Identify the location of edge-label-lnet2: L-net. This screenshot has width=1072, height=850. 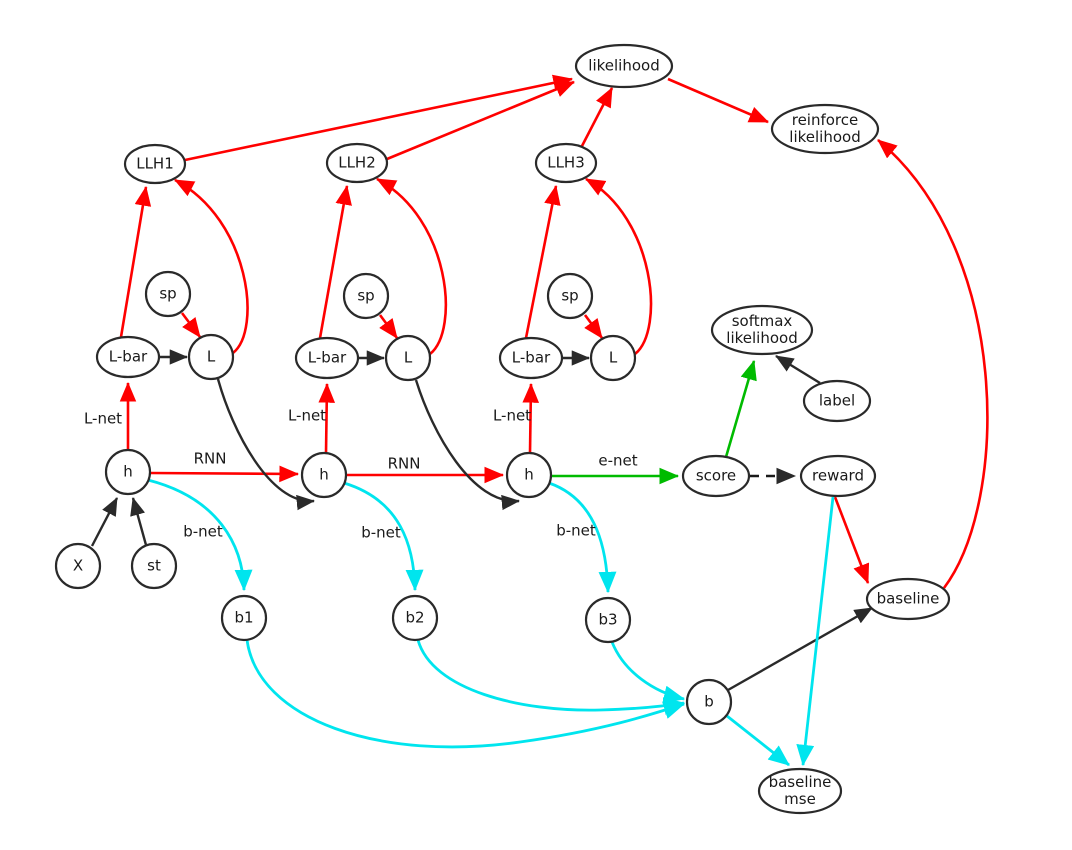
(307, 416).